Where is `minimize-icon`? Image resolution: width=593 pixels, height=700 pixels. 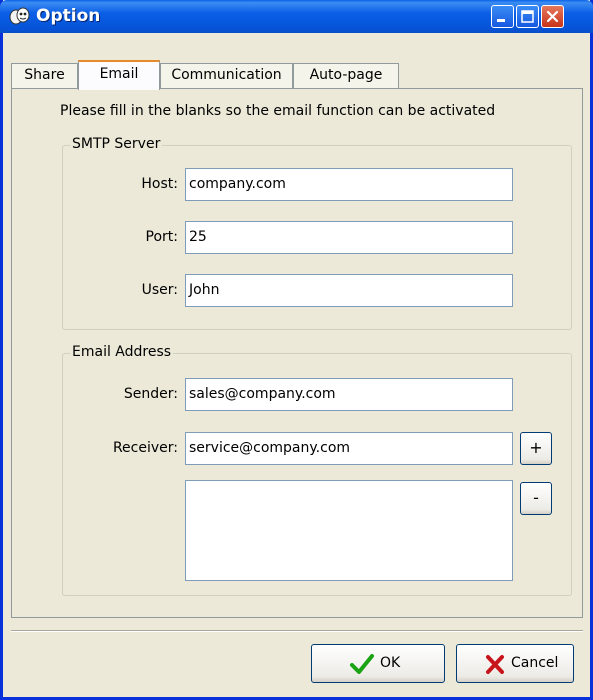
minimize-icon is located at coordinates (501, 20).